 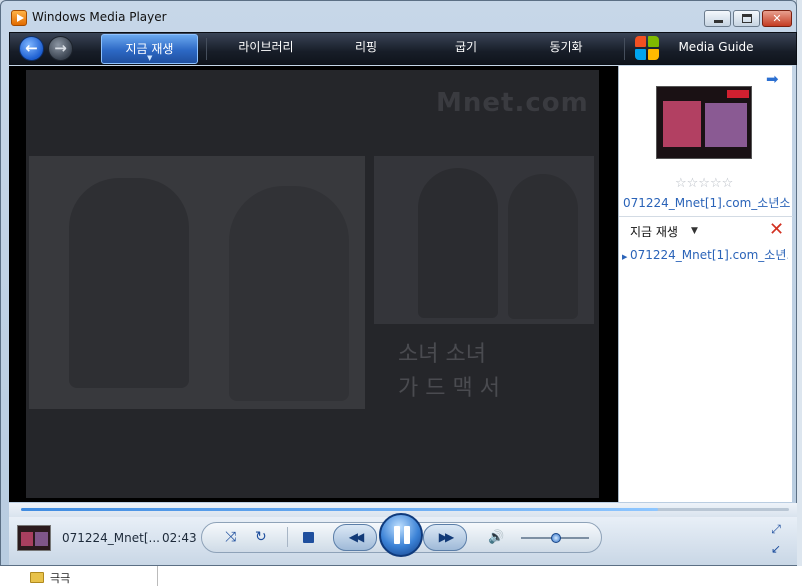 I want to click on tab-label: 굽기, so click(x=466, y=47).